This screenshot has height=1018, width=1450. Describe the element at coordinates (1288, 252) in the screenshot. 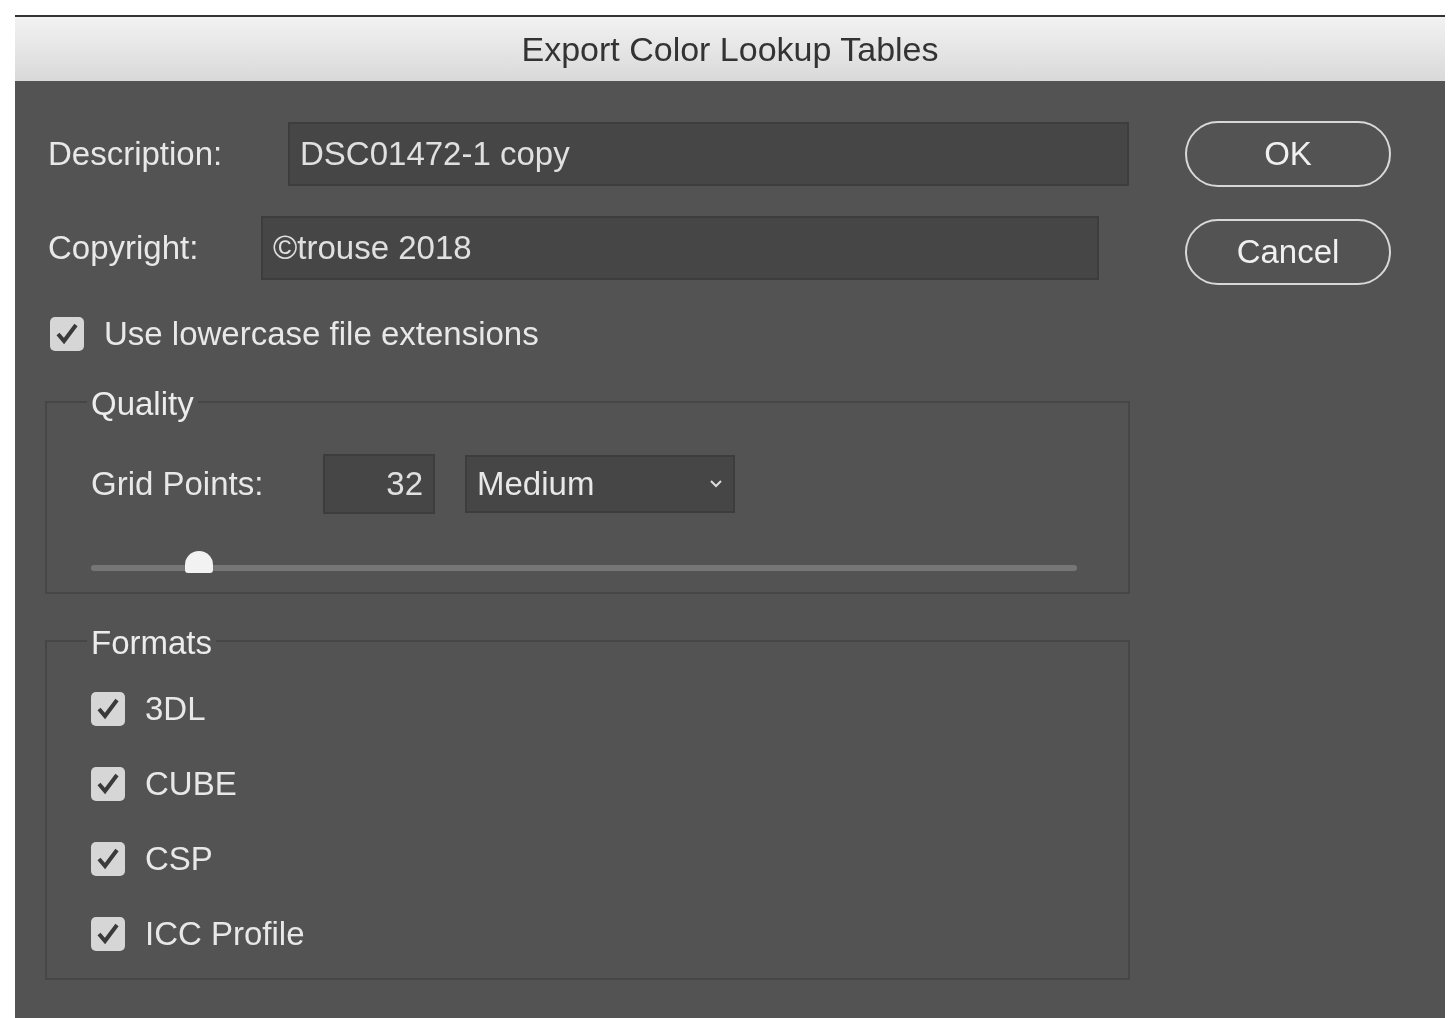

I see `cancel-button: Cancel` at that location.